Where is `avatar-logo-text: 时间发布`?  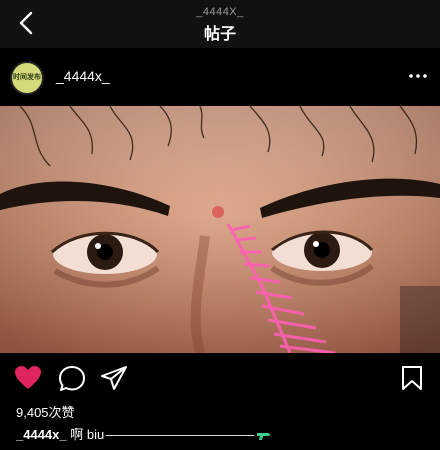
avatar-logo-text: 时间发布 is located at coordinates (27, 77).